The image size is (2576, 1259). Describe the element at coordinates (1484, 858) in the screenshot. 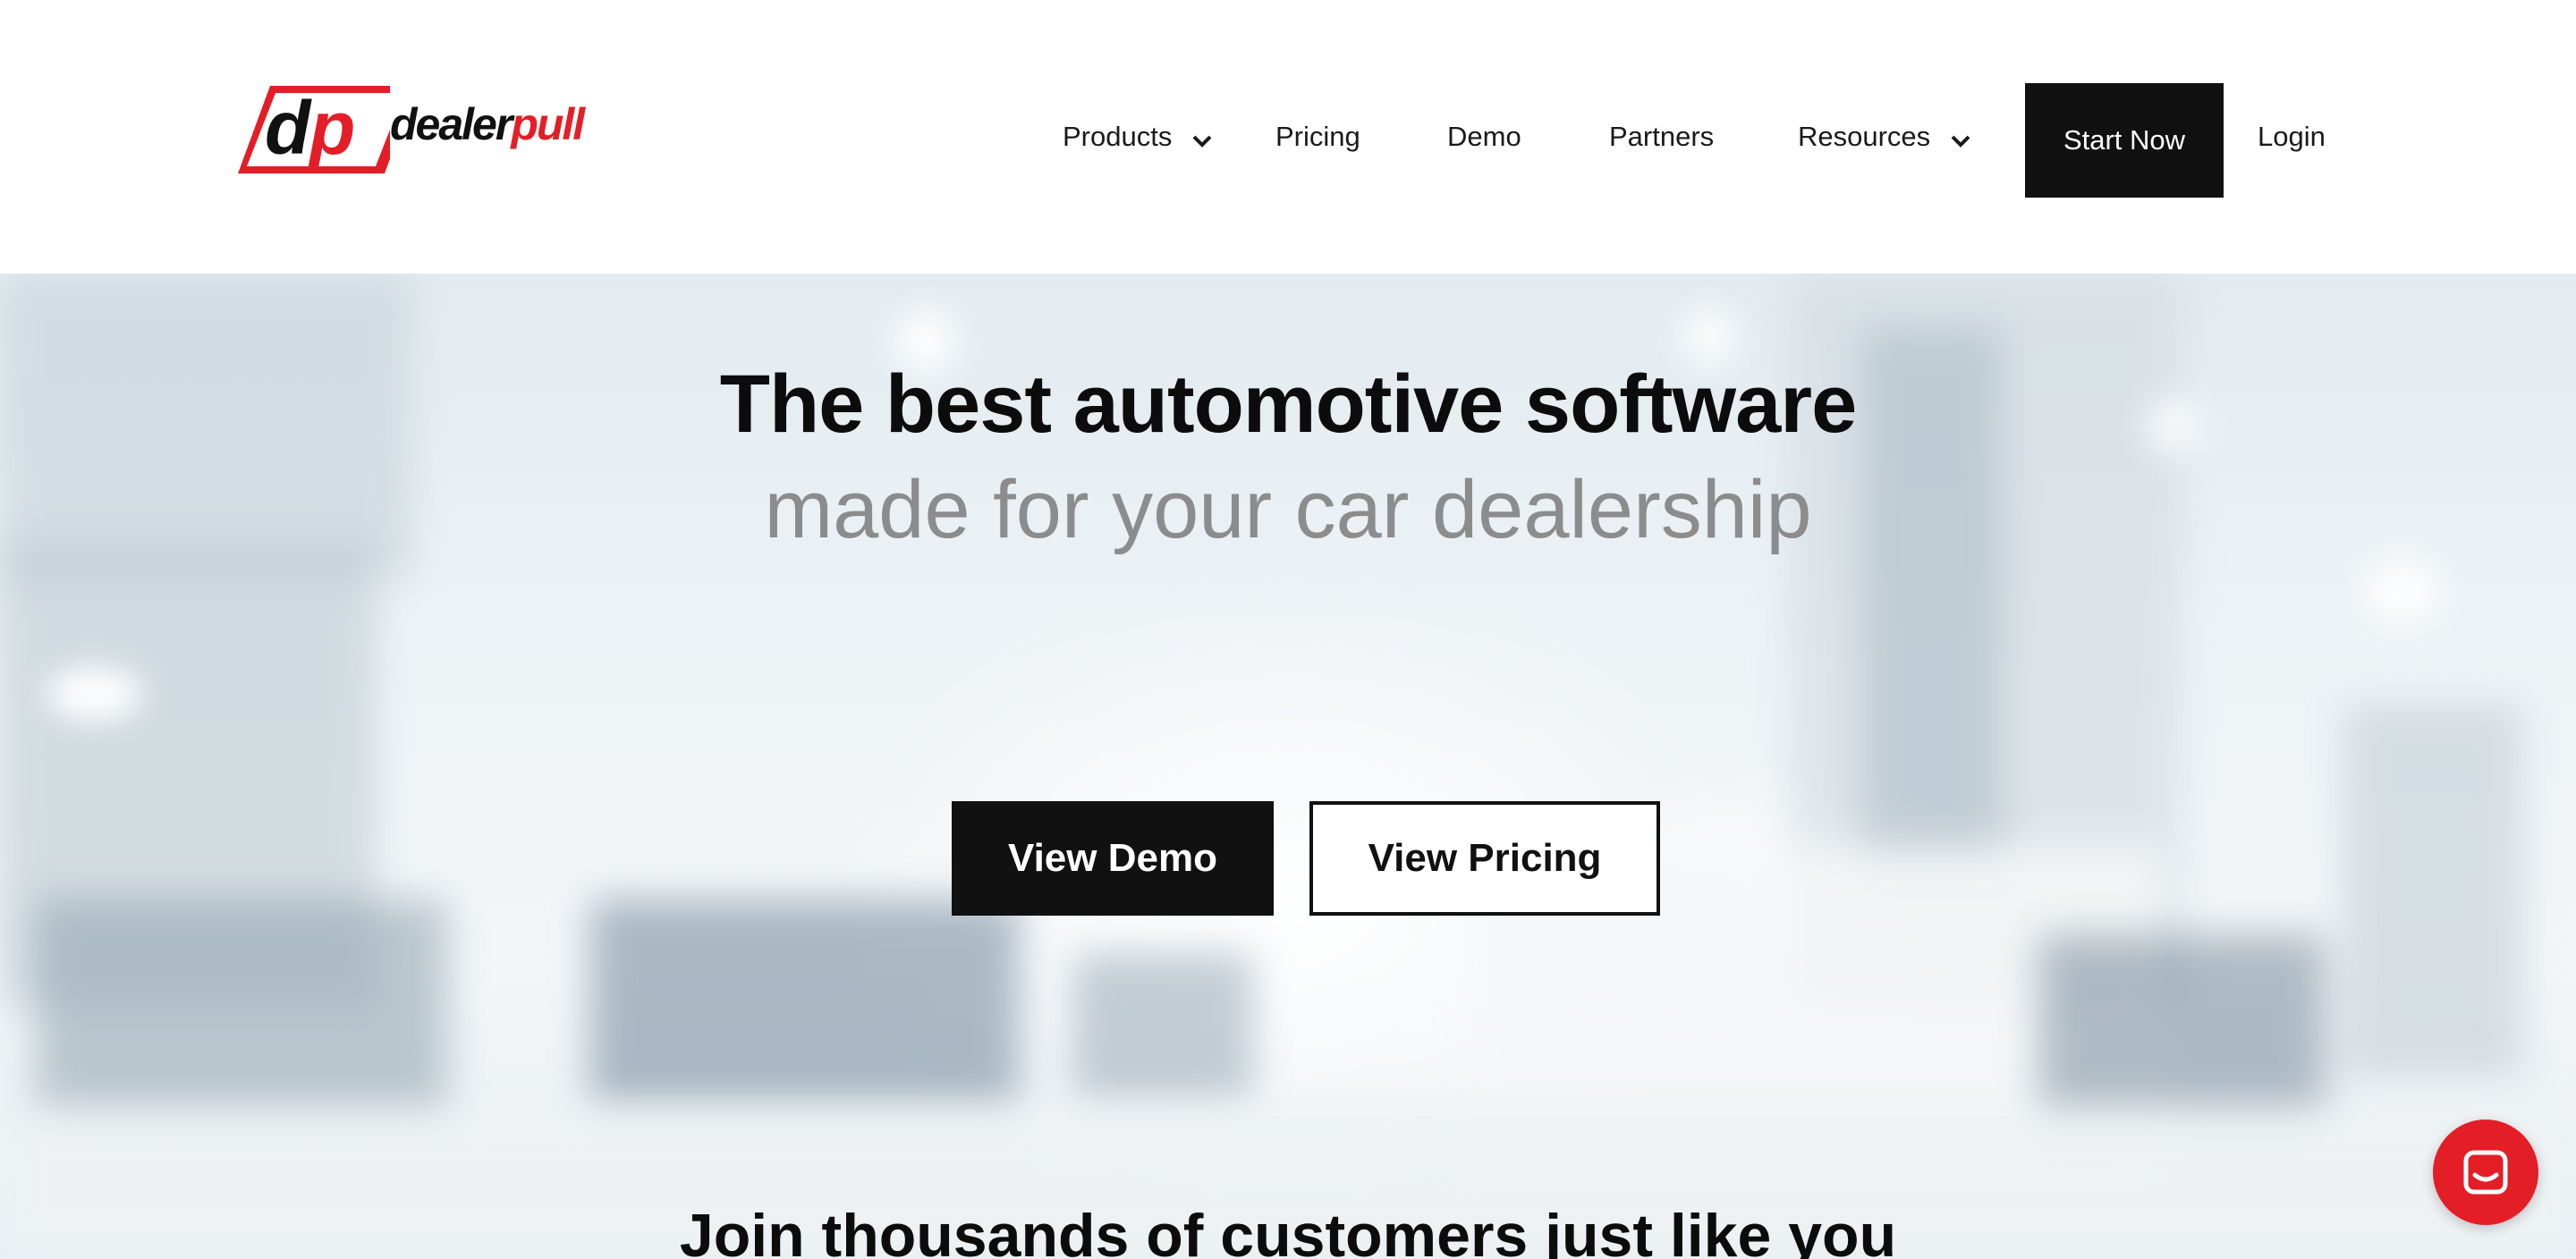

I see `view-pricing-button: View Pricing` at that location.